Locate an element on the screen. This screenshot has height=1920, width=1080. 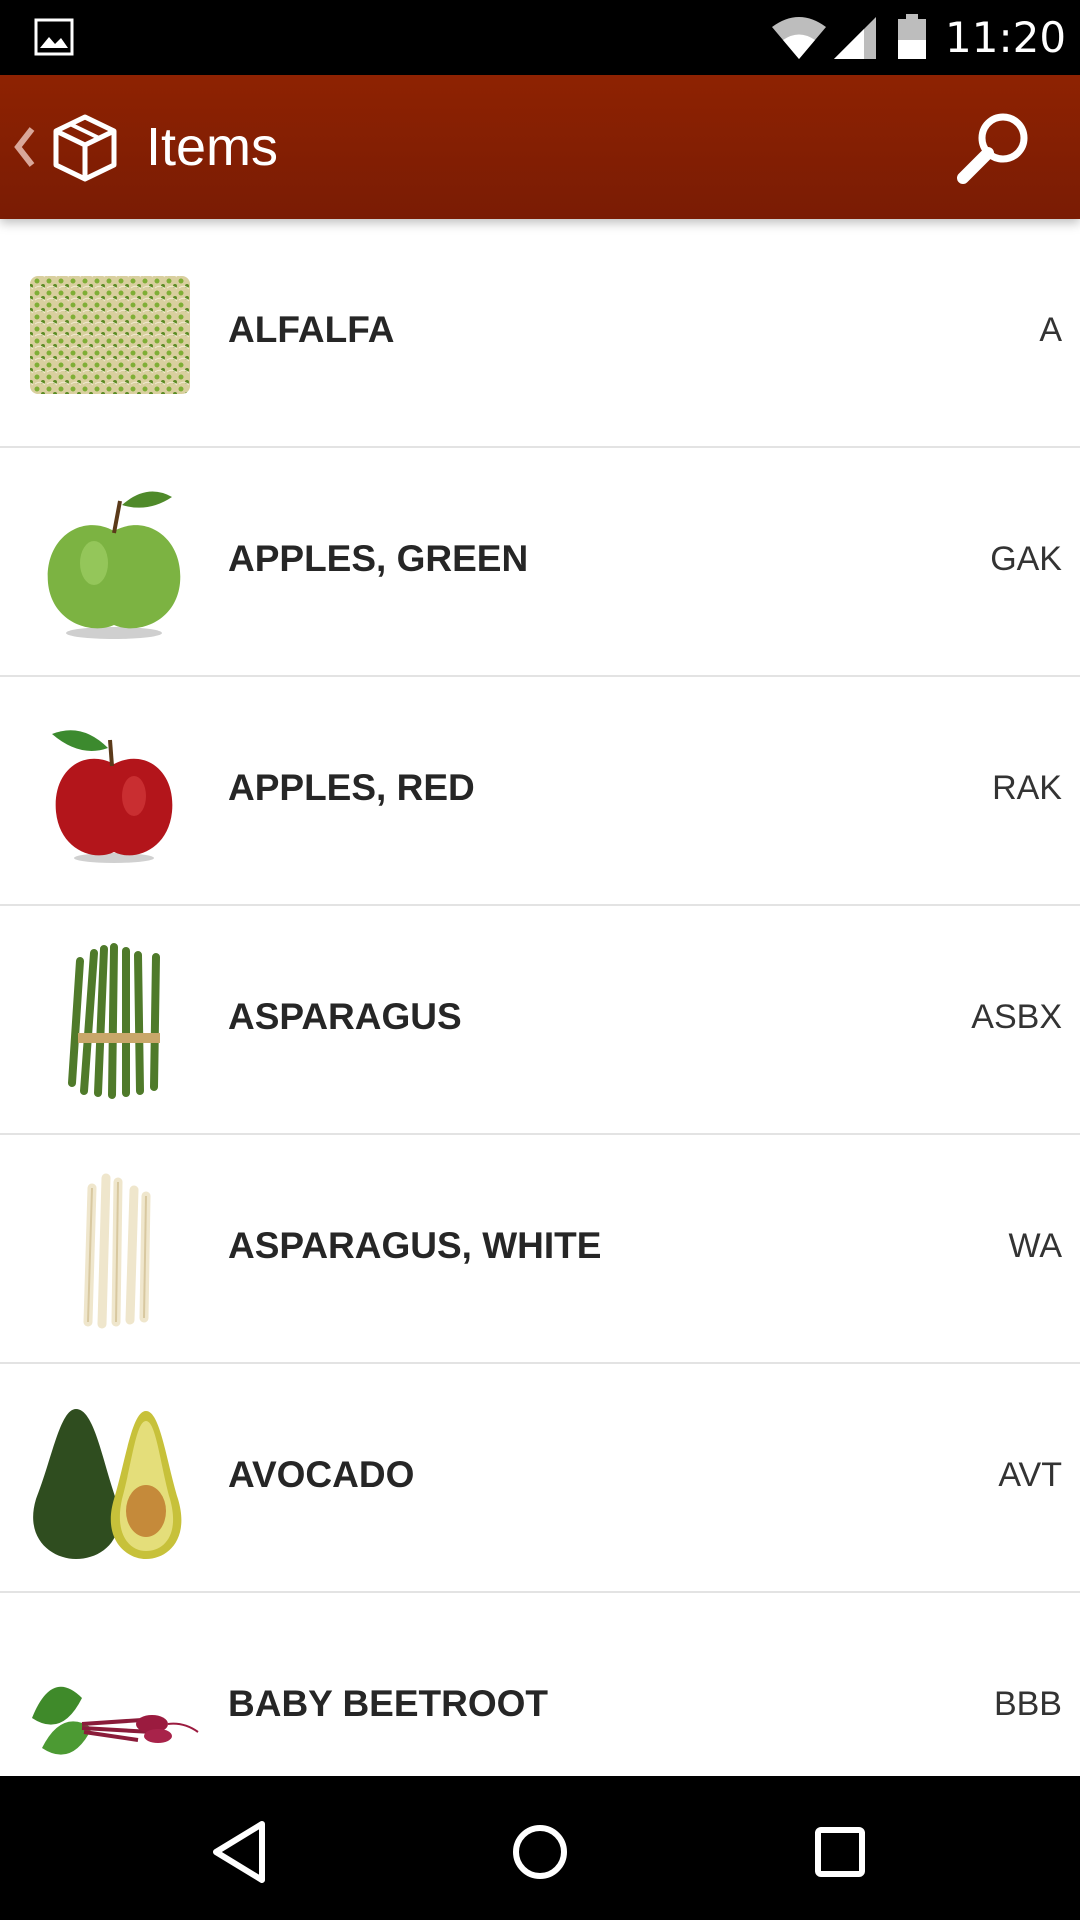
status-time: 11:20 is located at coordinates (1006, 37).